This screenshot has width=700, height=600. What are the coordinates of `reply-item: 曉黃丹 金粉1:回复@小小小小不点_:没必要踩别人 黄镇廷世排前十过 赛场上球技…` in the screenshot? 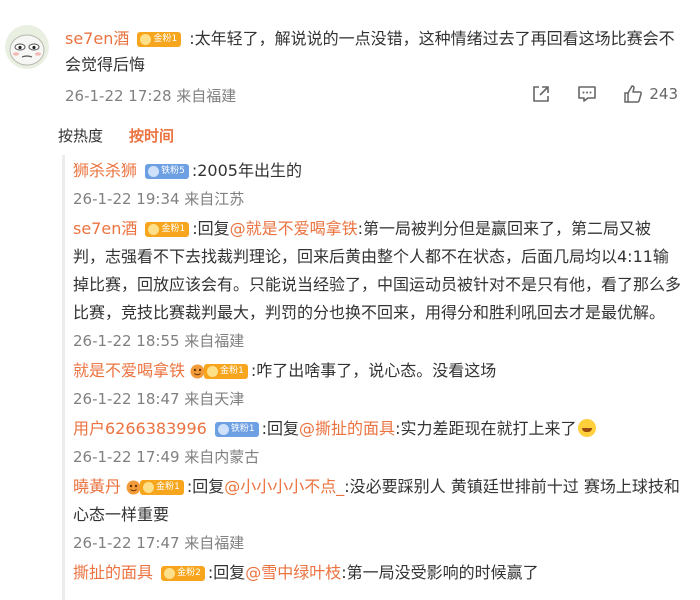 It's located at (377, 515).